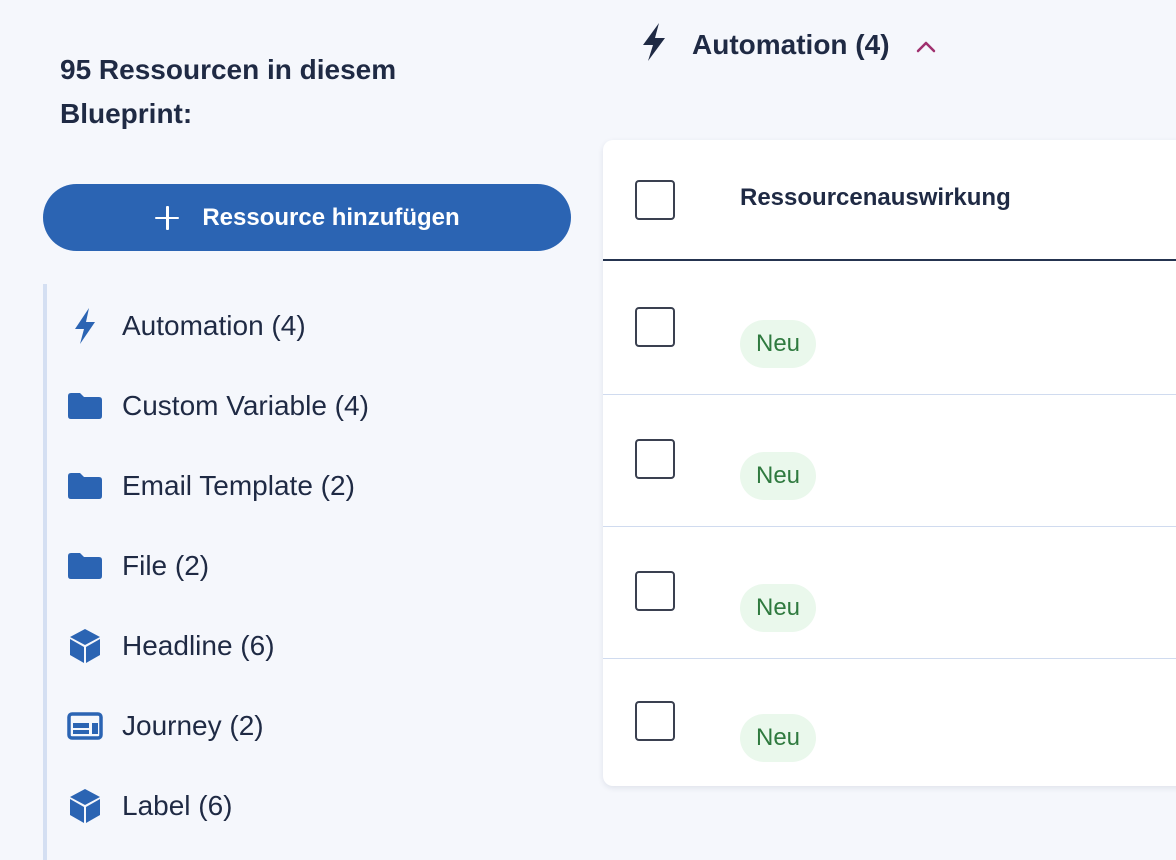  I want to click on sidebar-item-file: File (2), so click(320, 566).